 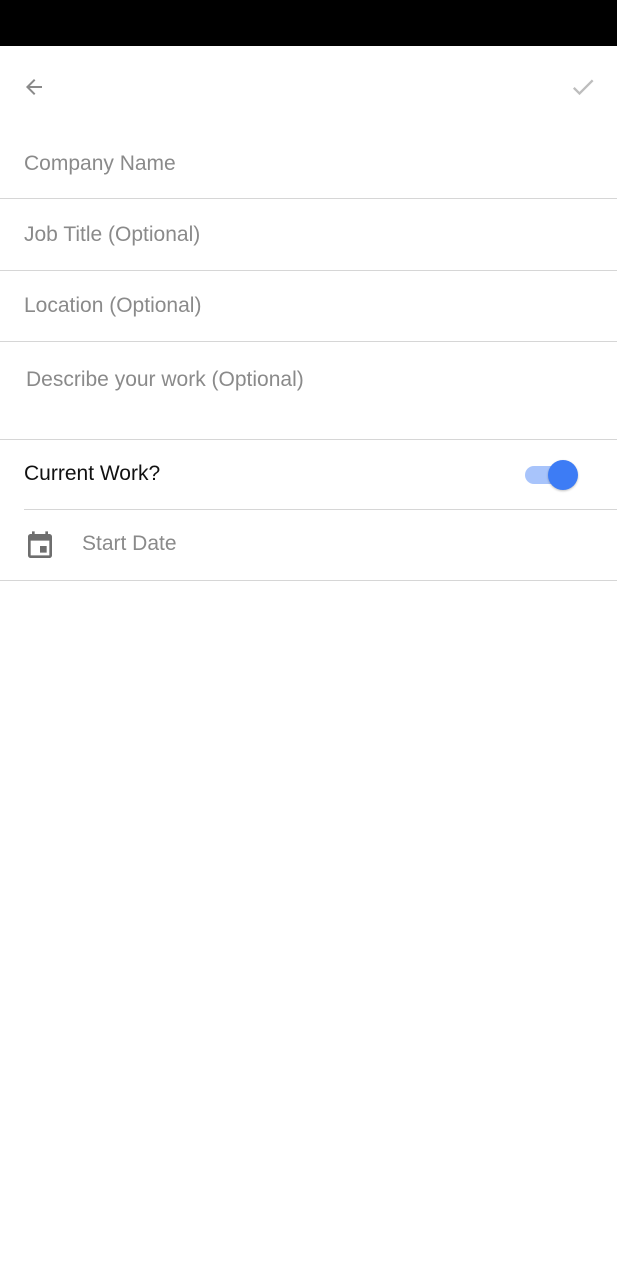 I want to click on start-date-field: Start Date, so click(x=308, y=545).